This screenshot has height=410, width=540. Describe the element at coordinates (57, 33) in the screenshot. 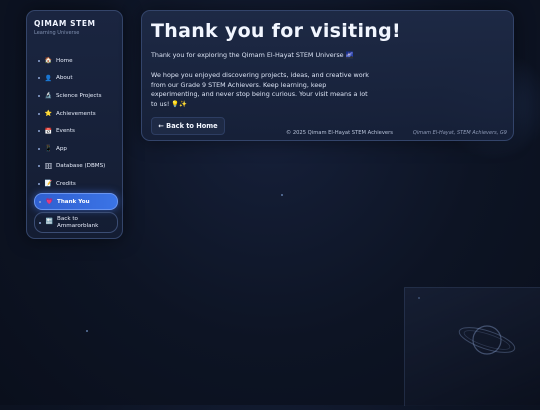

I see `brand-subtitle: Learning Universe` at that location.